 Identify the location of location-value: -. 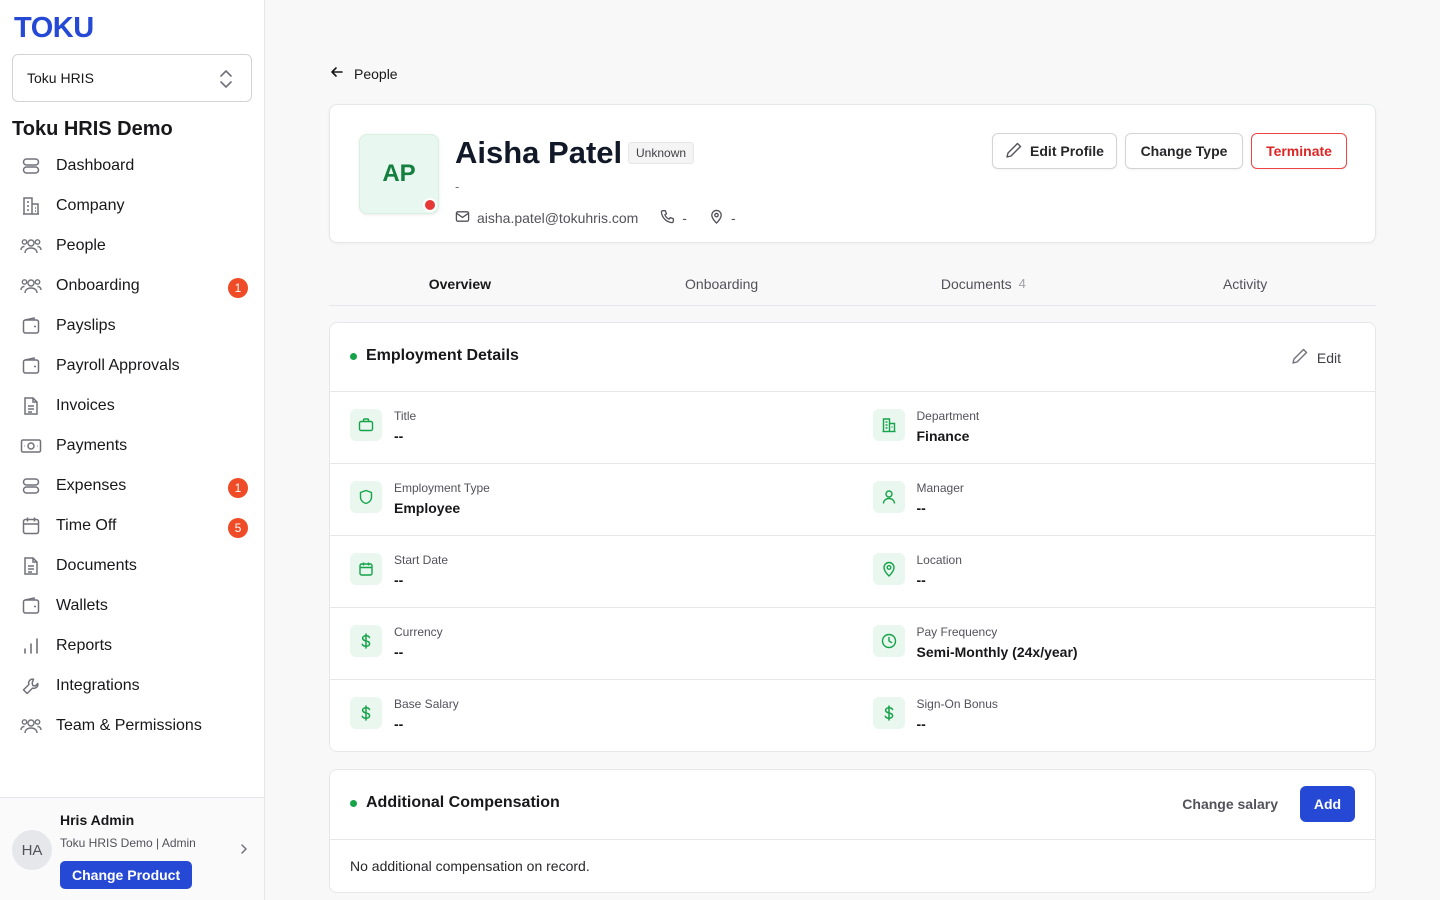
(733, 218).